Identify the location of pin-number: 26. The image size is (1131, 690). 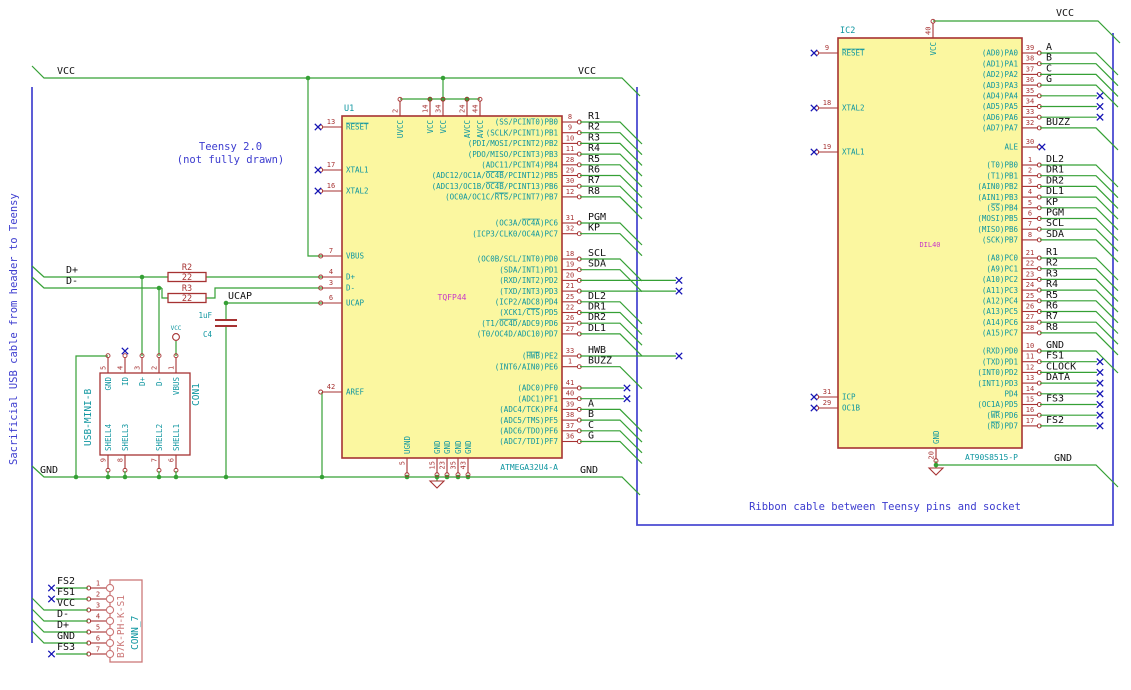
(1030, 307).